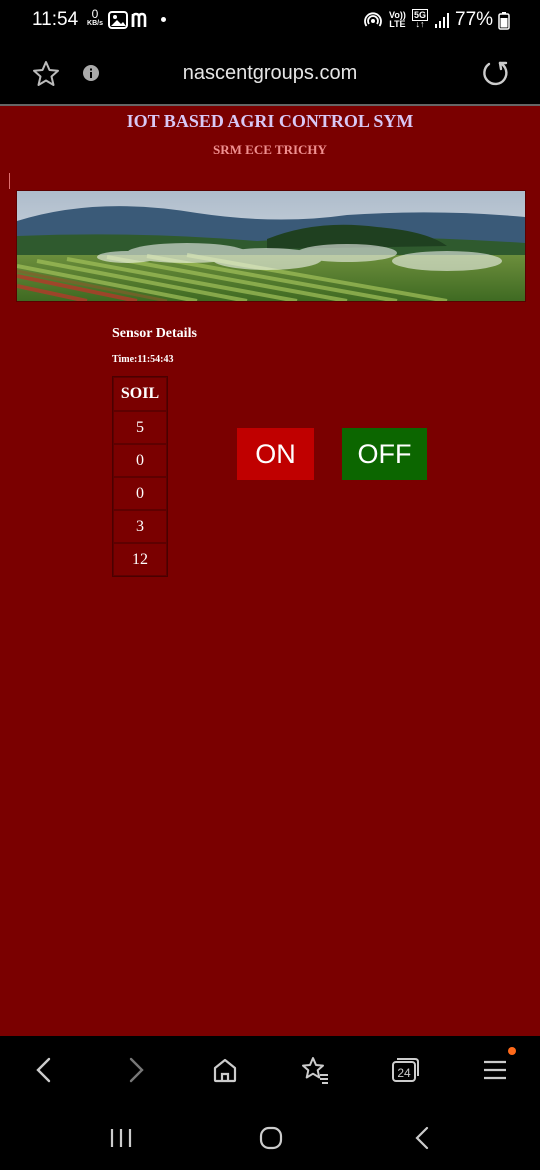  I want to click on table-header-row: SOIL, so click(140, 394).